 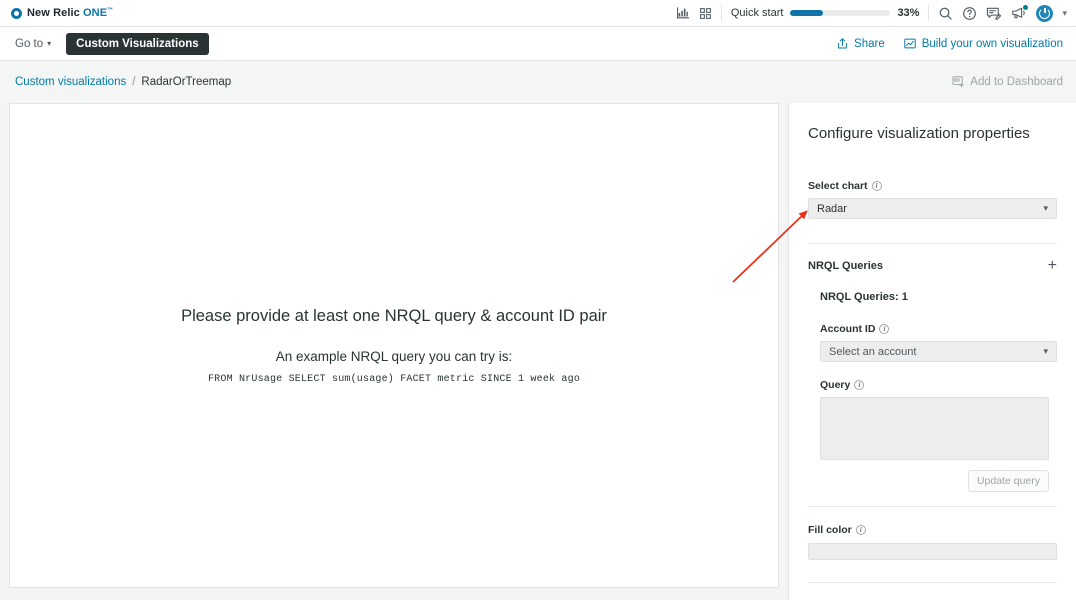 What do you see at coordinates (969, 13) in the screenshot?
I see `help-circle-icon` at bounding box center [969, 13].